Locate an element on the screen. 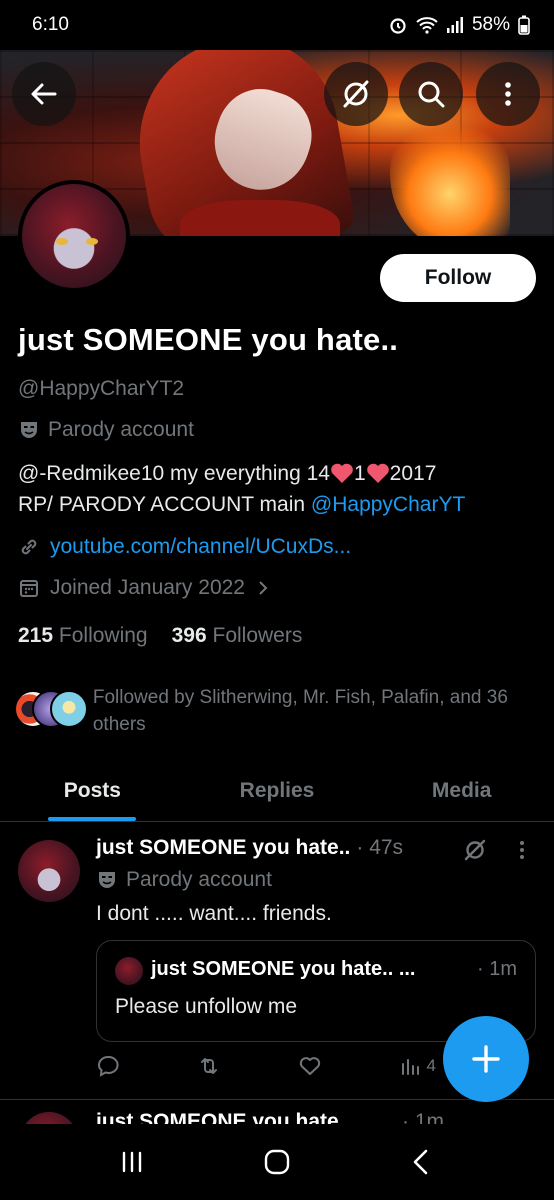 The width and height of the screenshot is (554, 1200). home-icon is located at coordinates (277, 1162).